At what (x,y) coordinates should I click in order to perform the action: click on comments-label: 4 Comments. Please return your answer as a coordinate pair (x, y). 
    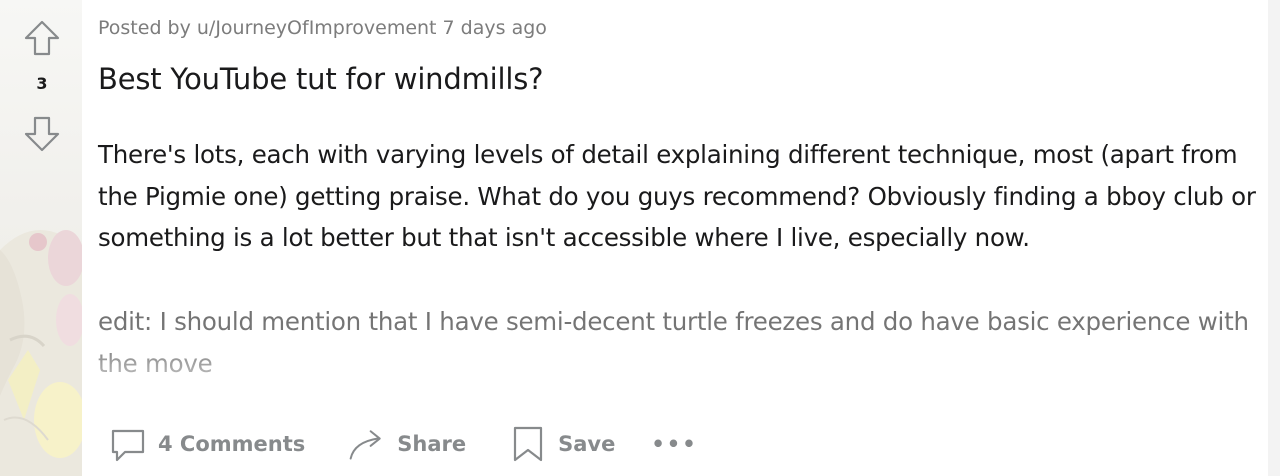
    Looking at the image, I should click on (232, 444).